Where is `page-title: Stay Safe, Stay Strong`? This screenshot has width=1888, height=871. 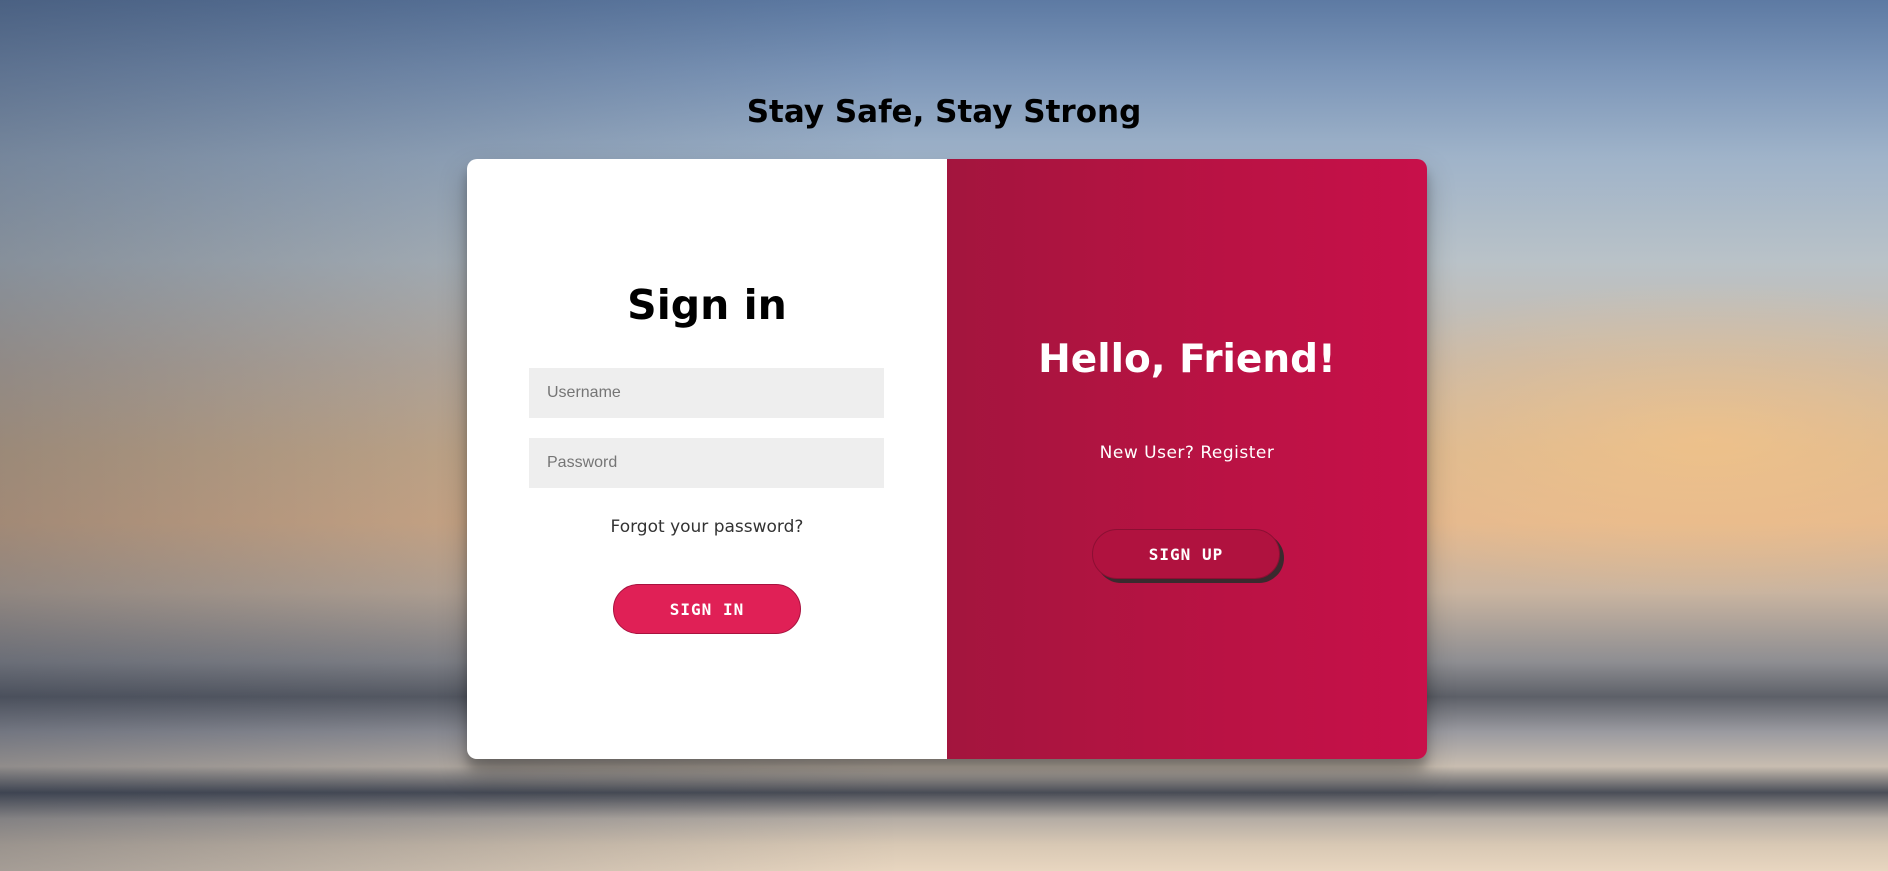 page-title: Stay Safe, Stay Strong is located at coordinates (944, 112).